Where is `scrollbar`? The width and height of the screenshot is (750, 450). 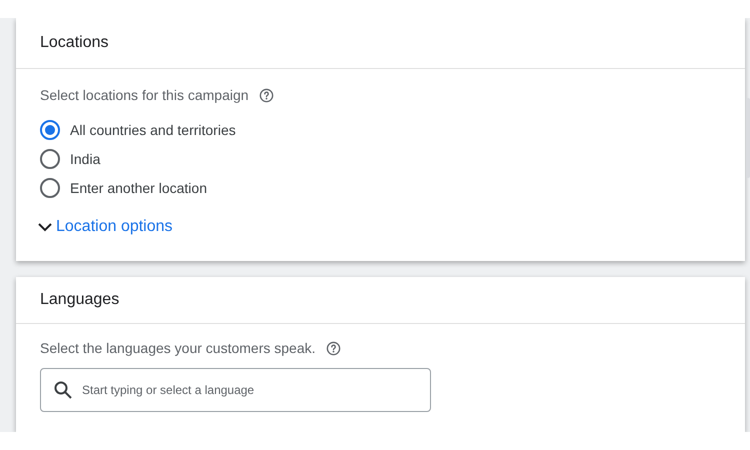 scrollbar is located at coordinates (748, 138).